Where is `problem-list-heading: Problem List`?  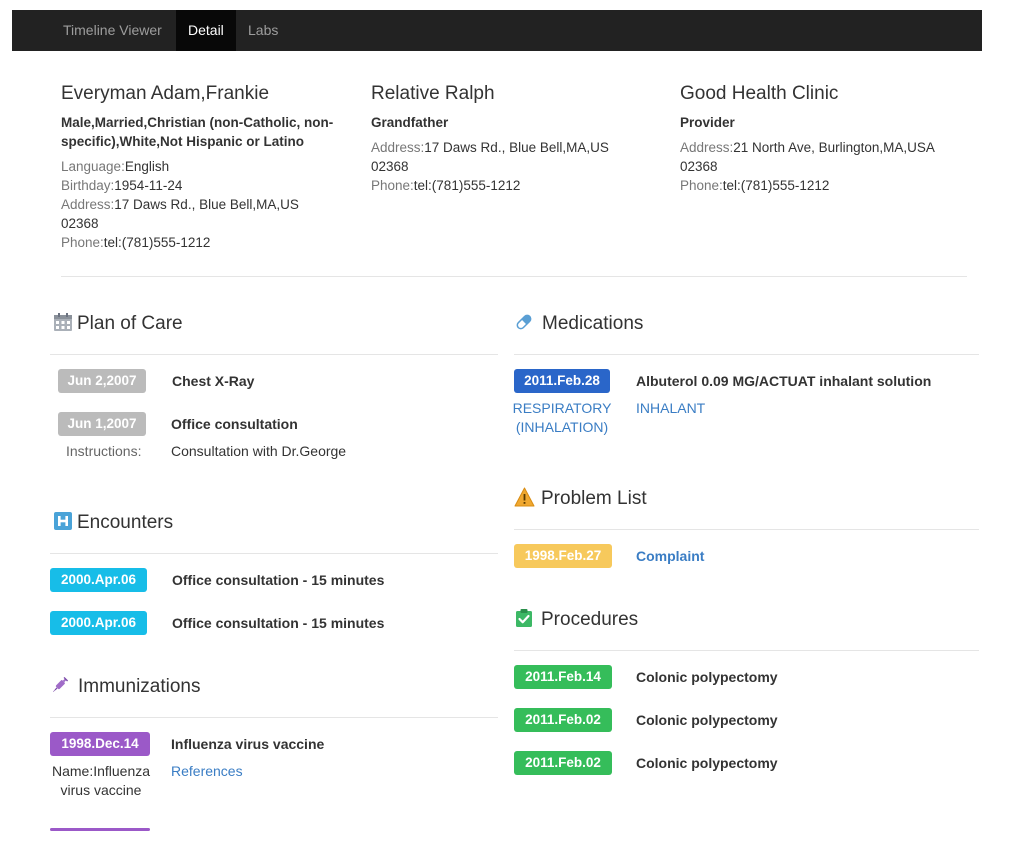
problem-list-heading: Problem List is located at coordinates (580, 498).